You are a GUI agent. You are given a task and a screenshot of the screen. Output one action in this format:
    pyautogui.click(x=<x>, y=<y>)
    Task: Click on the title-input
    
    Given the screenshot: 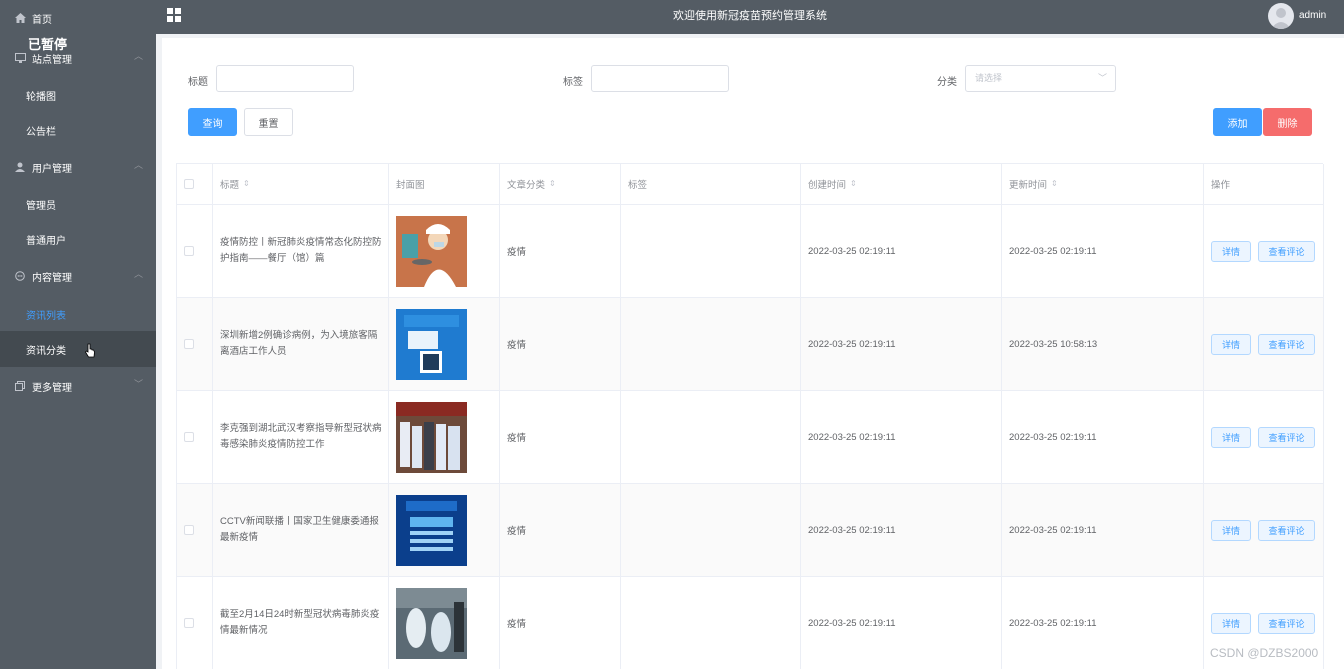 What is the action you would take?
    pyautogui.click(x=285, y=78)
    